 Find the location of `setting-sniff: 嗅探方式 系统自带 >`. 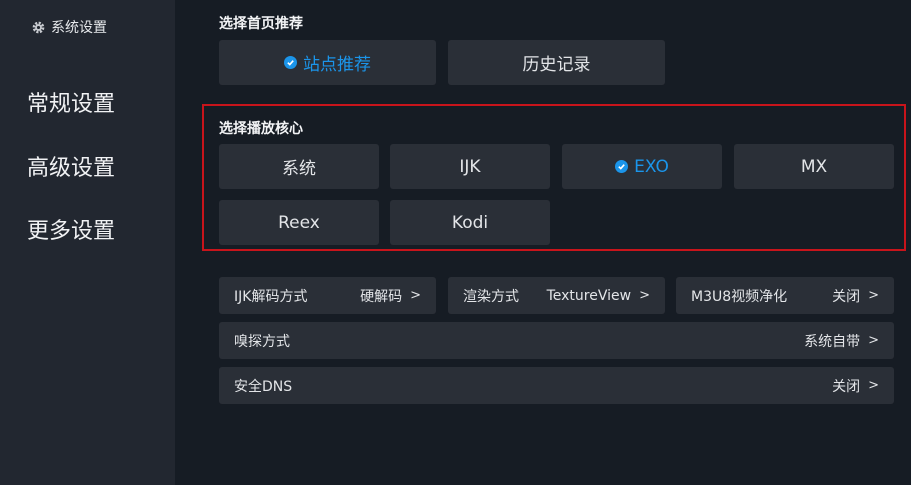

setting-sniff: 嗅探方式 系统自带 > is located at coordinates (556, 340).